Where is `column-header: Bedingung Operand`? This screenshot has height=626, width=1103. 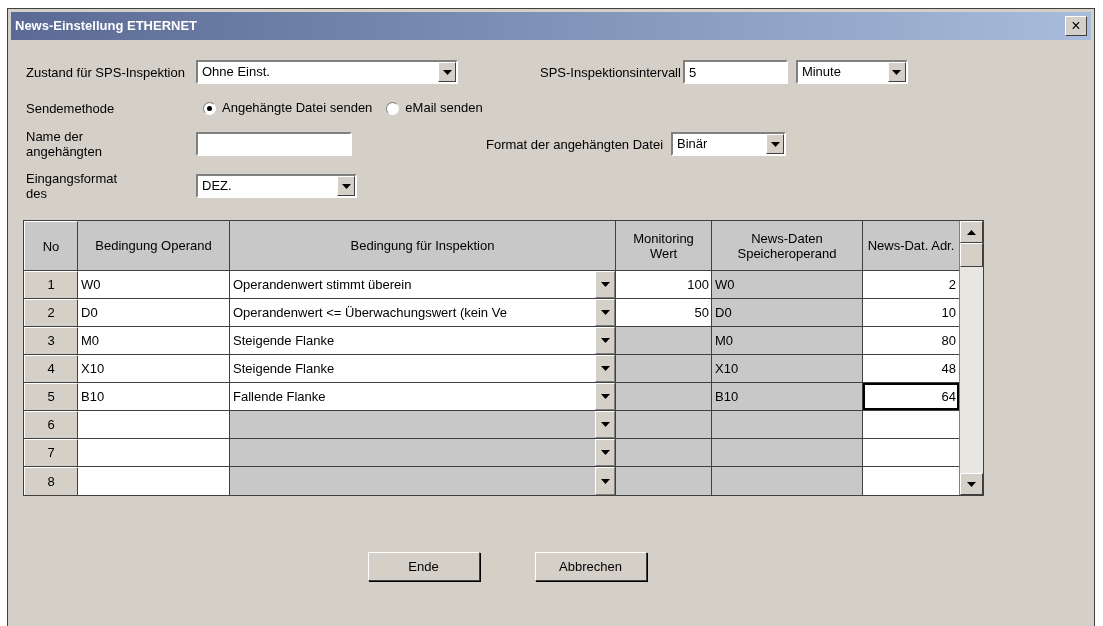 column-header: Bedingung Operand is located at coordinates (154, 245).